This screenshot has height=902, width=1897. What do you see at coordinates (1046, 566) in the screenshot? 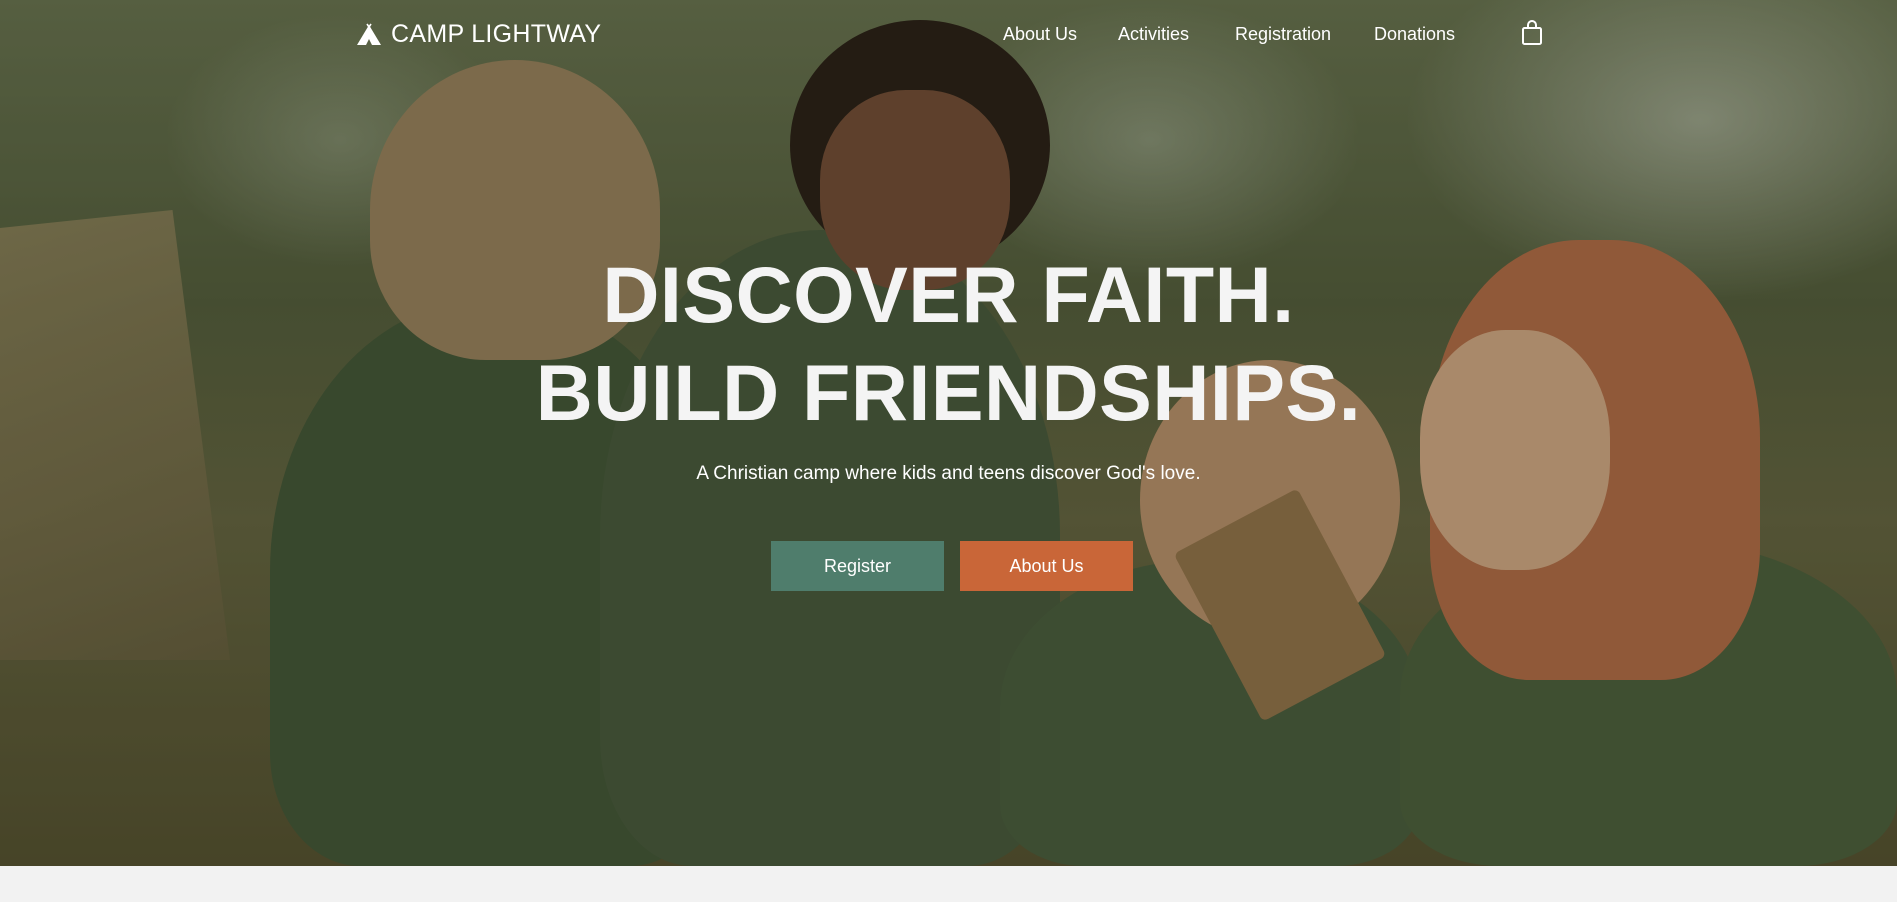
I see `about-us-button: About Us` at bounding box center [1046, 566].